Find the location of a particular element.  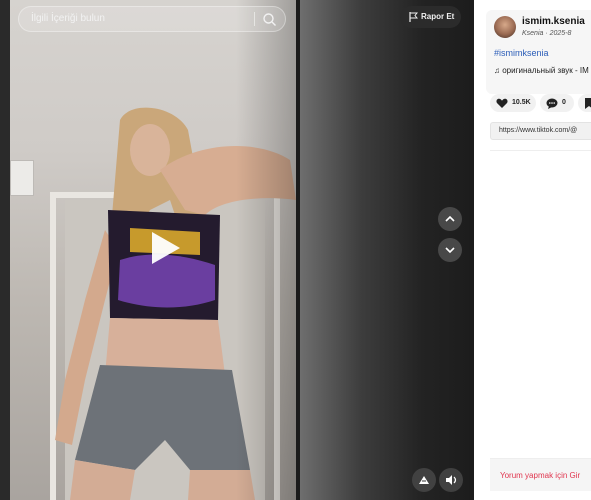

heart-icon is located at coordinates (502, 103).